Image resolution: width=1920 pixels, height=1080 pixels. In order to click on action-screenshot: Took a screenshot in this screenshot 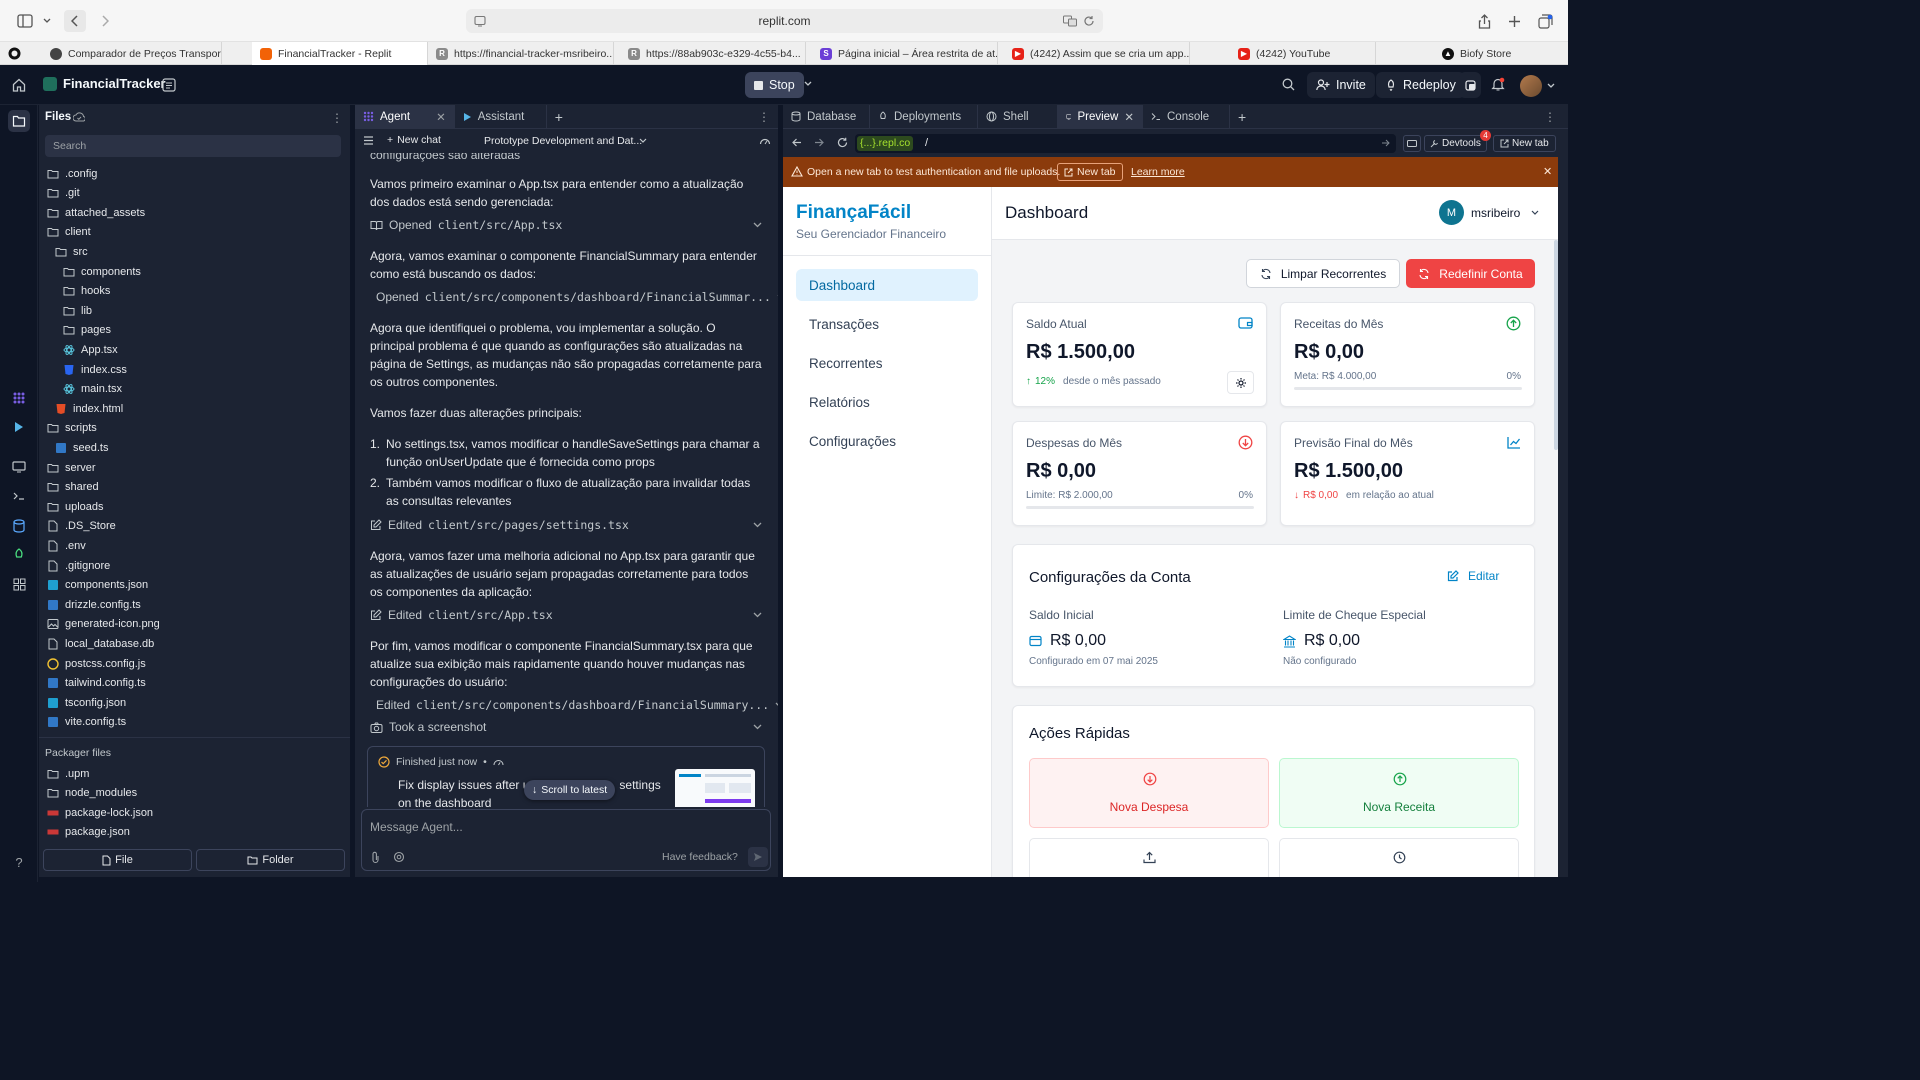, I will do `click(566, 727)`.